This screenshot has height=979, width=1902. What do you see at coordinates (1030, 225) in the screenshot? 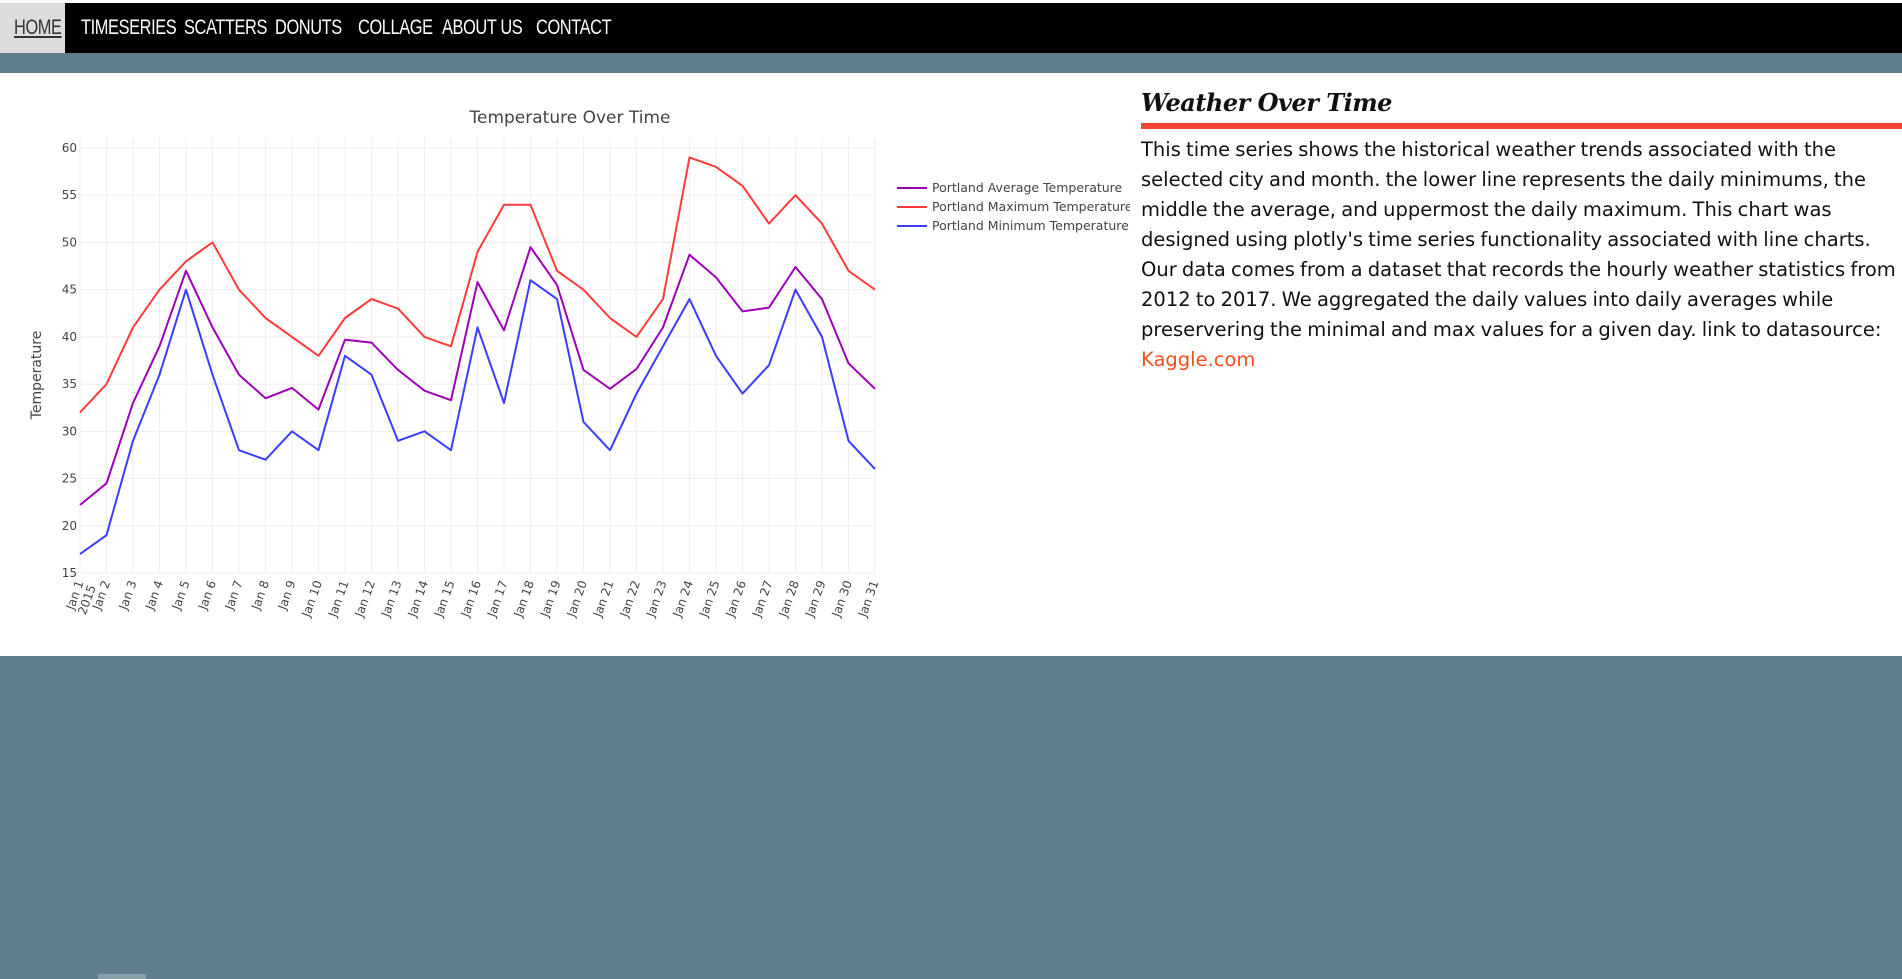
I see `legend-label: Portland Minimum Temperature` at bounding box center [1030, 225].